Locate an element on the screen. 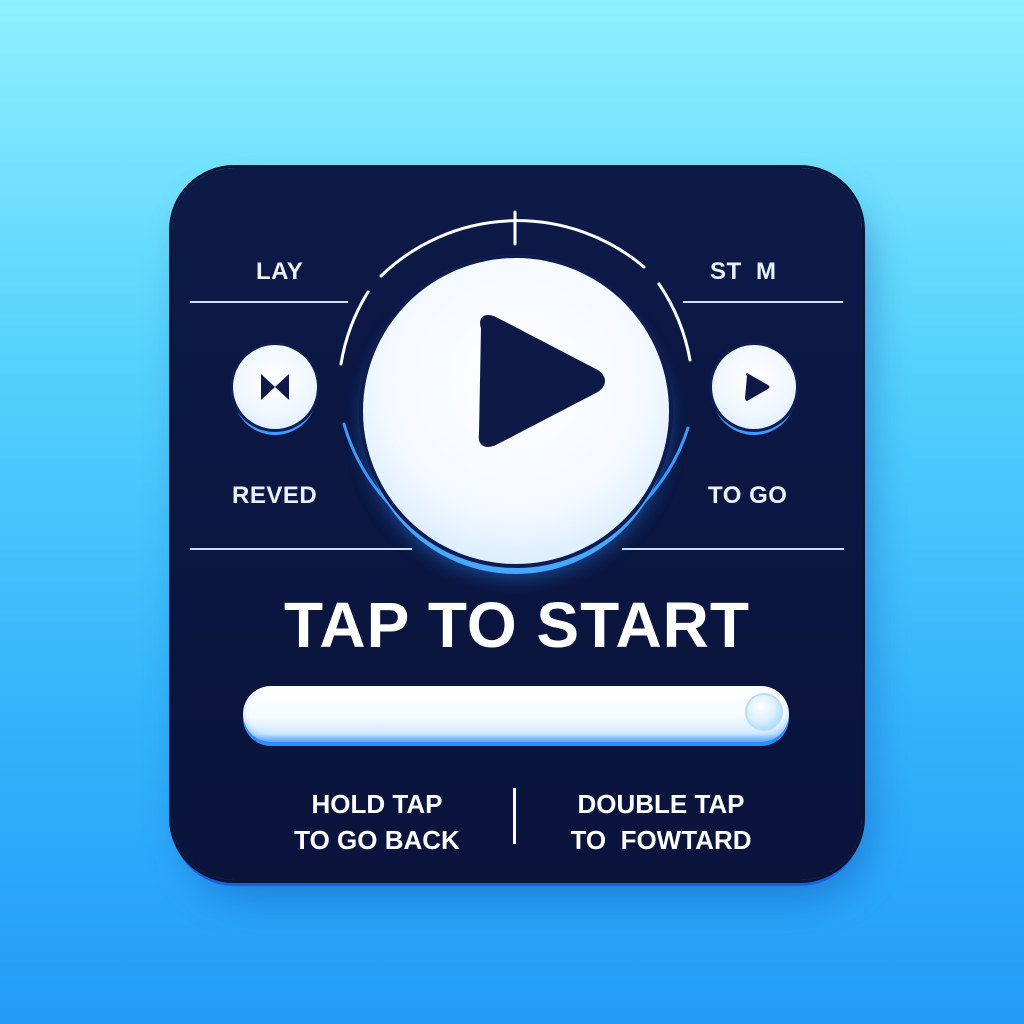  top-right-label: ST M is located at coordinates (743, 271).